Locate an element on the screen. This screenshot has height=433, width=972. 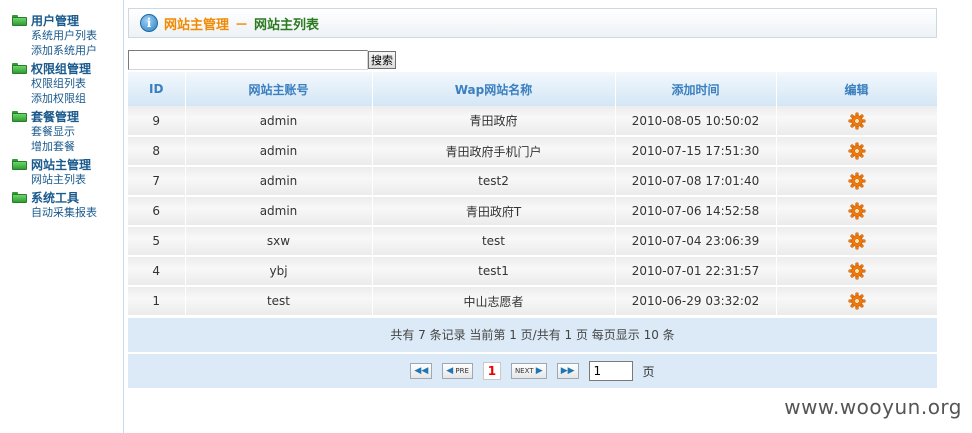
title-bar: i 网站主管理 － 网站主列表 is located at coordinates (532, 23).